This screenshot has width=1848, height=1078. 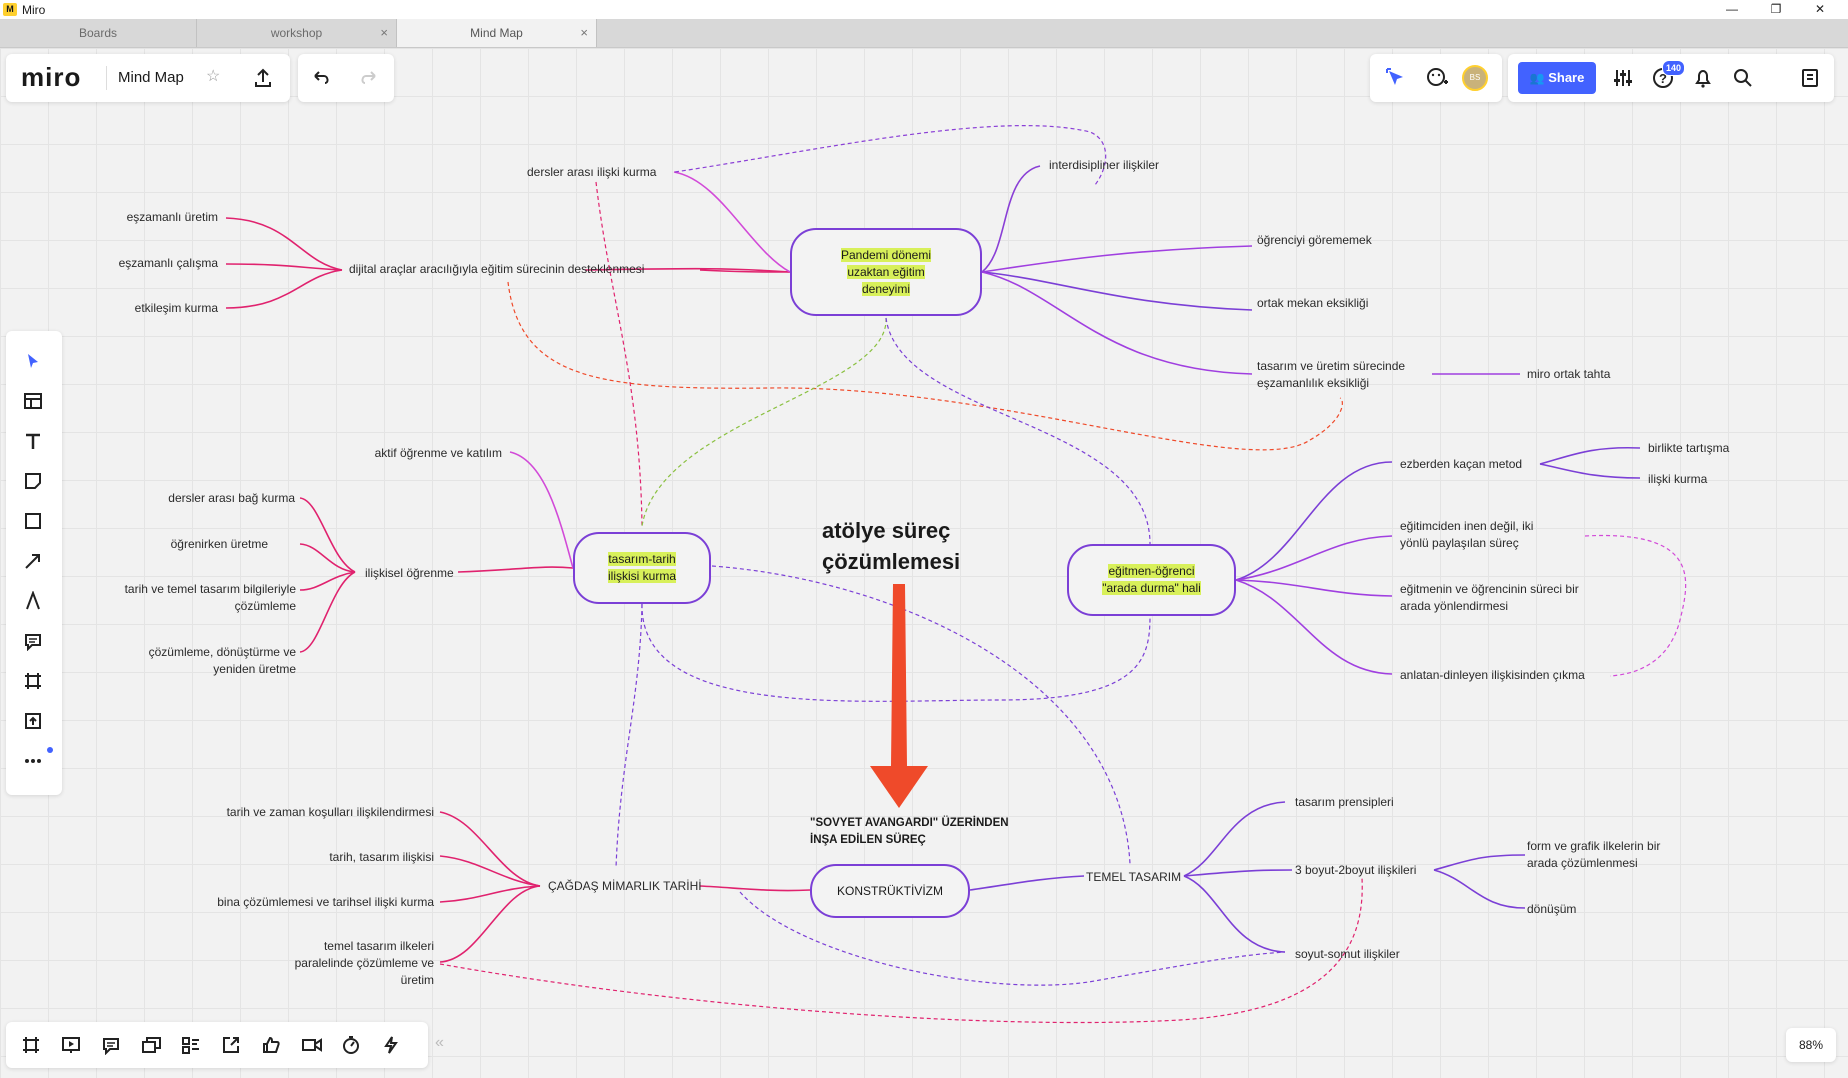 What do you see at coordinates (899, 696) in the screenshot?
I see `red-arrow` at bounding box center [899, 696].